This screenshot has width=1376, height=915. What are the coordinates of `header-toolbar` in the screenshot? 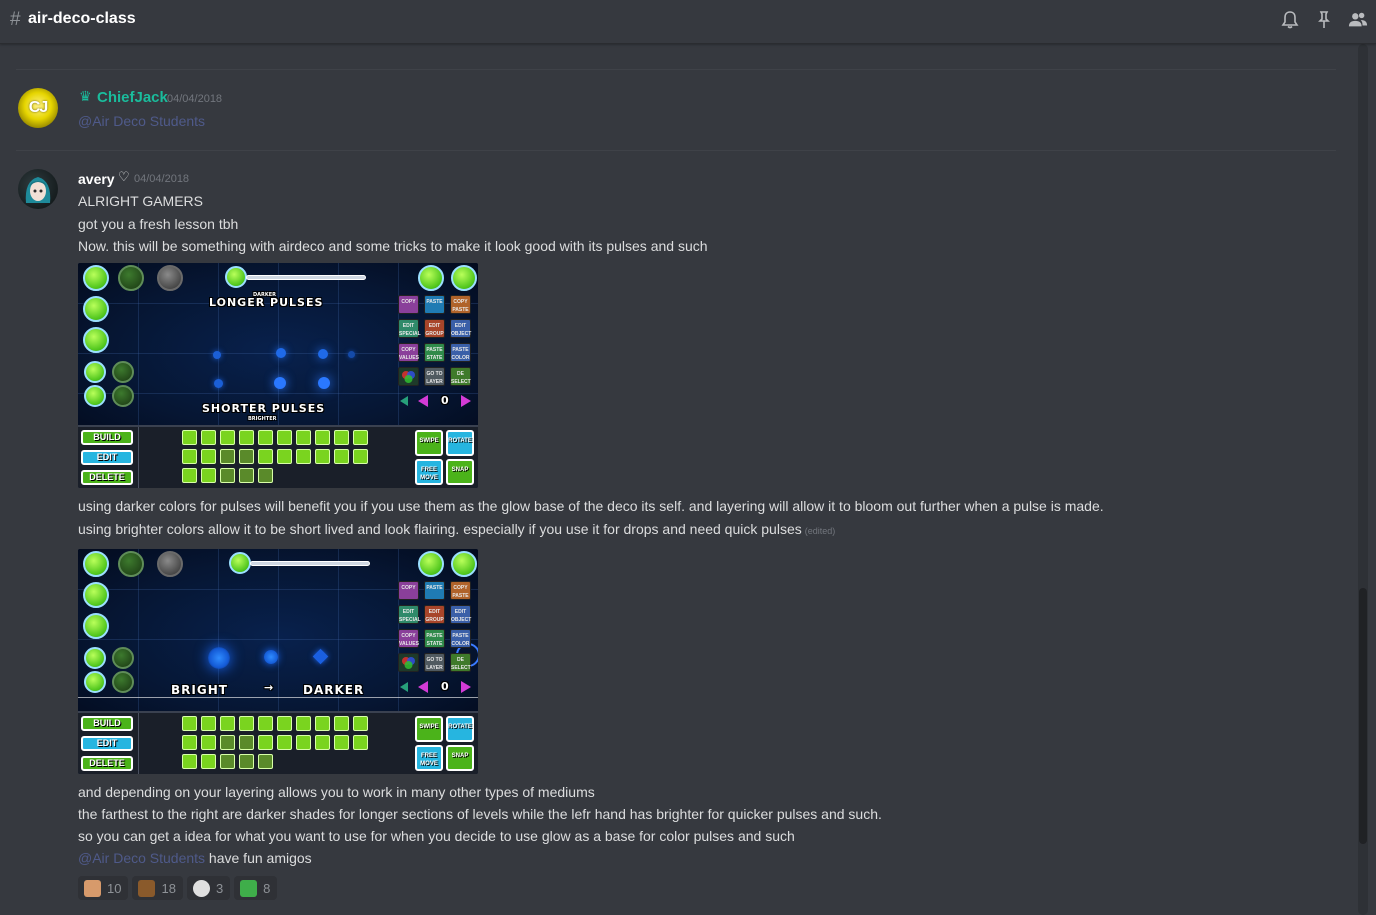 It's located at (1324, 20).